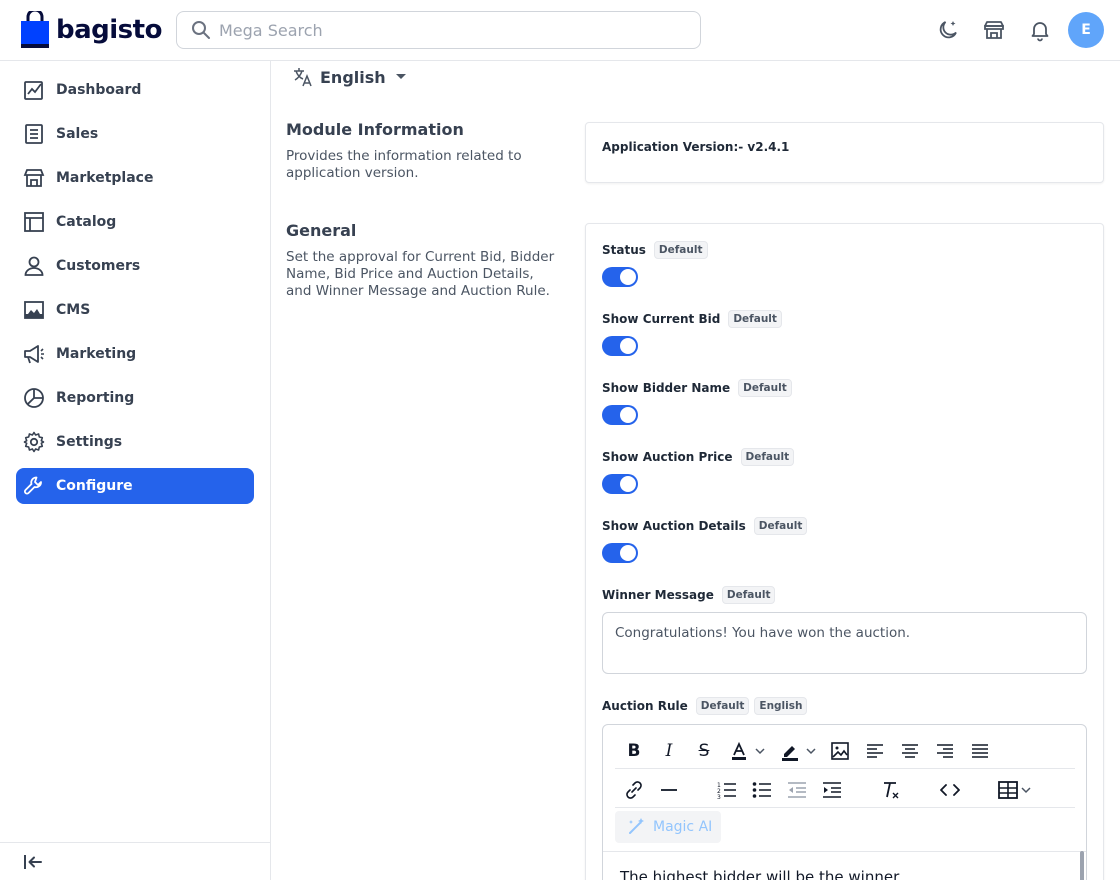  Describe the element at coordinates (762, 790) in the screenshot. I see `bullet-list-icon` at that location.